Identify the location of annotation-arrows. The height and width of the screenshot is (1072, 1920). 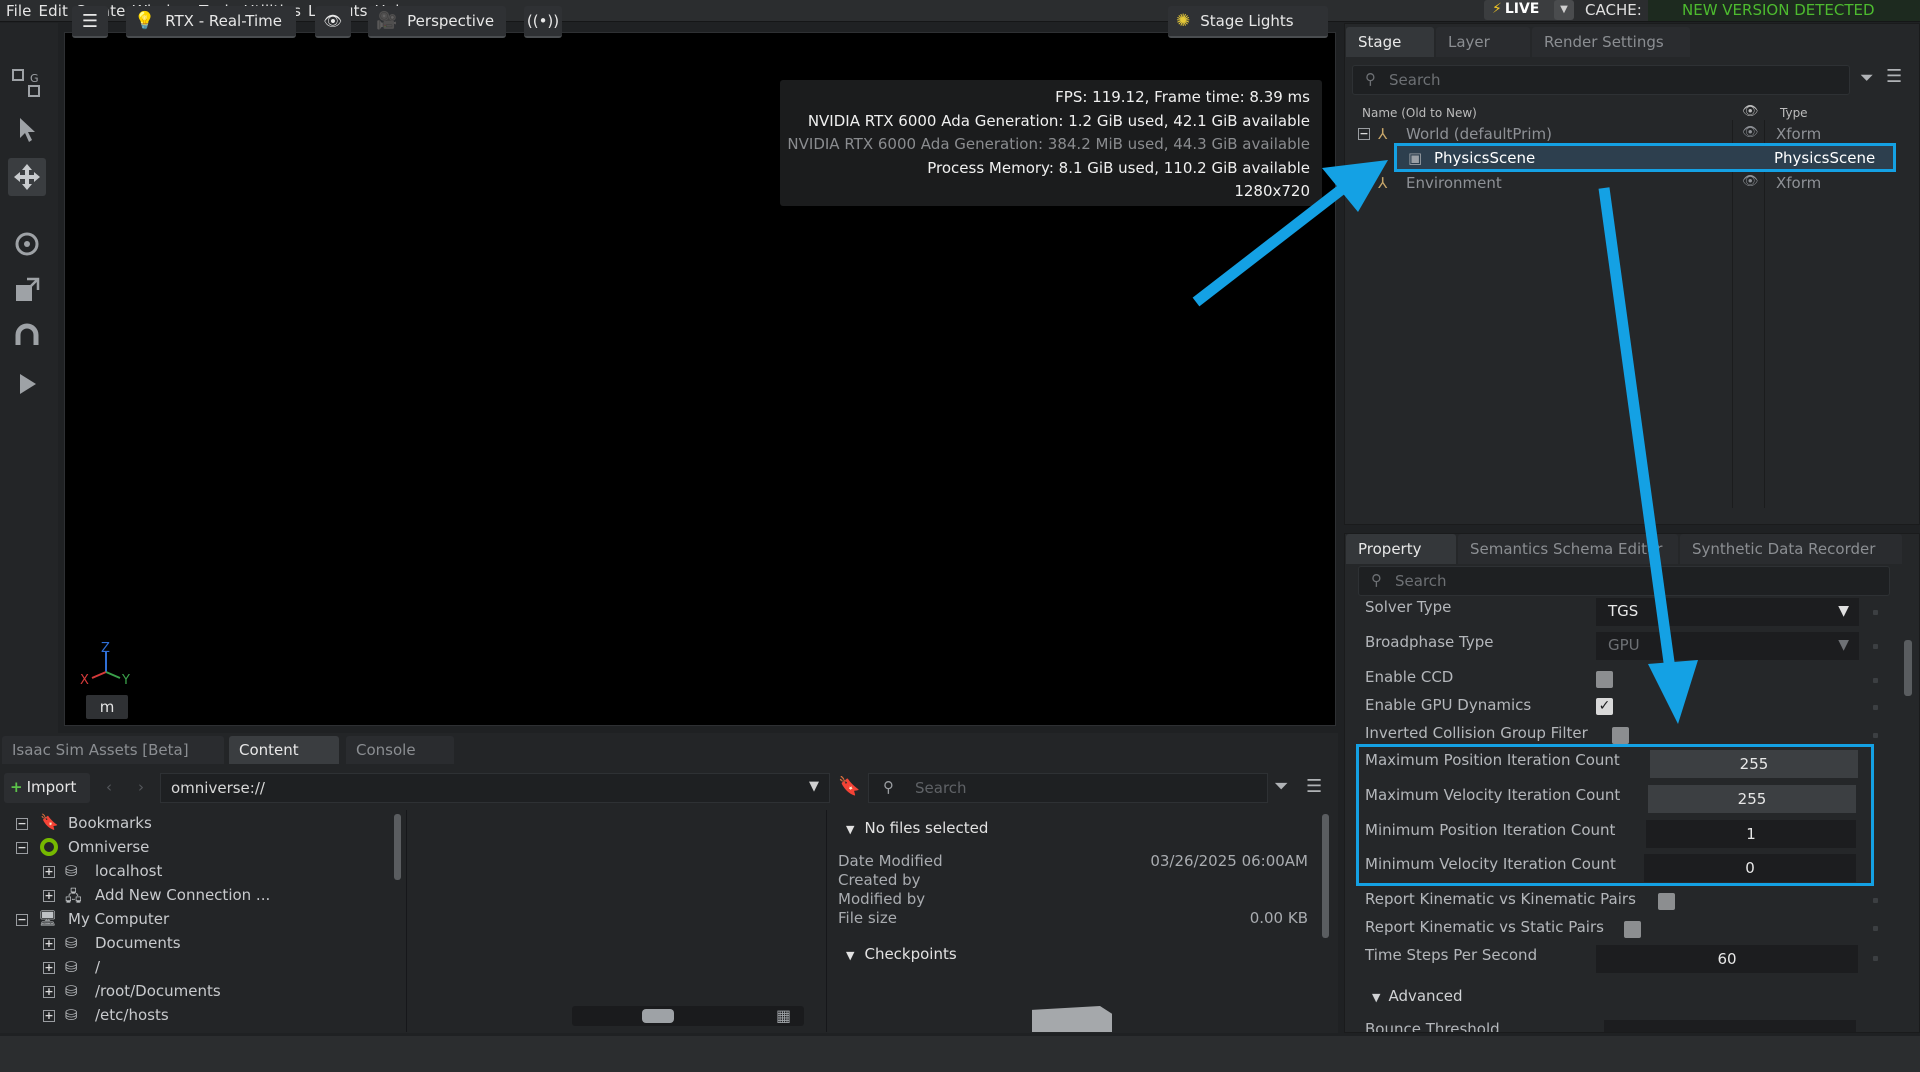
(1445, 442).